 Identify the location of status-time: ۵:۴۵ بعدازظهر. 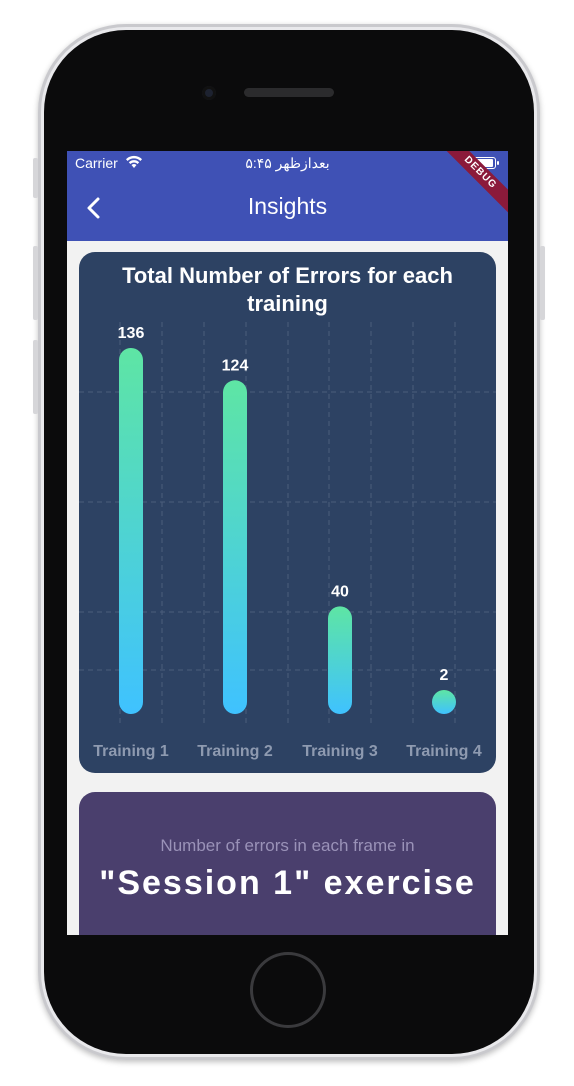
(287, 163).